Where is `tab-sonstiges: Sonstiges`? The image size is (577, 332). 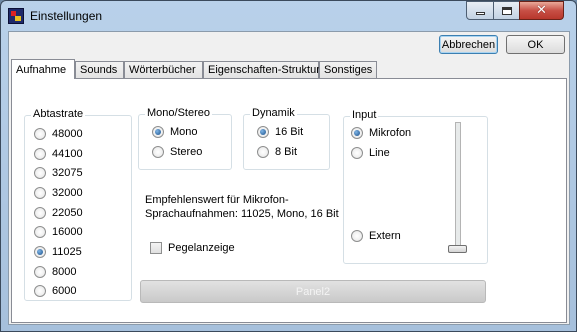 tab-sonstiges: Sonstiges is located at coordinates (348, 69).